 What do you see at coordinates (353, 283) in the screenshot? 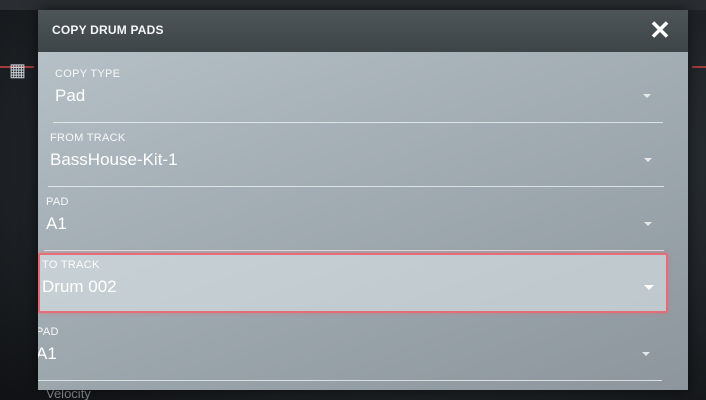
I see `to-track-dropdown: TO TRACK Drum 002` at bounding box center [353, 283].